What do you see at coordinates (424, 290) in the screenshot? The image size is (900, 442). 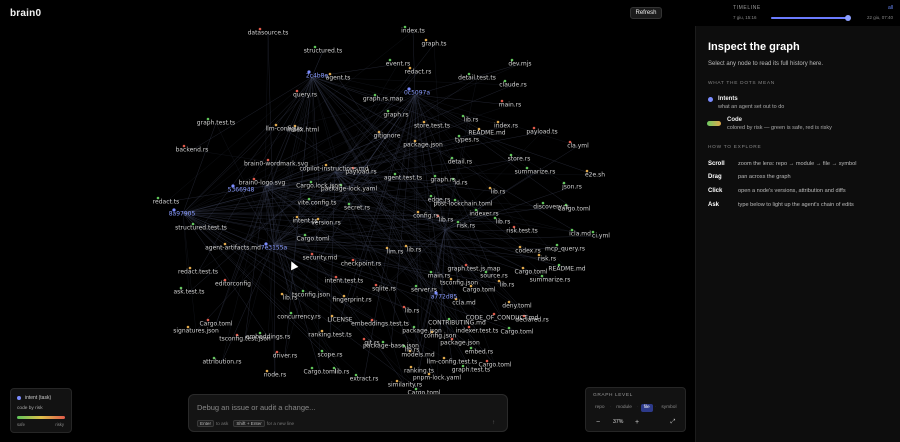 I see `file-node-label: server.rs` at bounding box center [424, 290].